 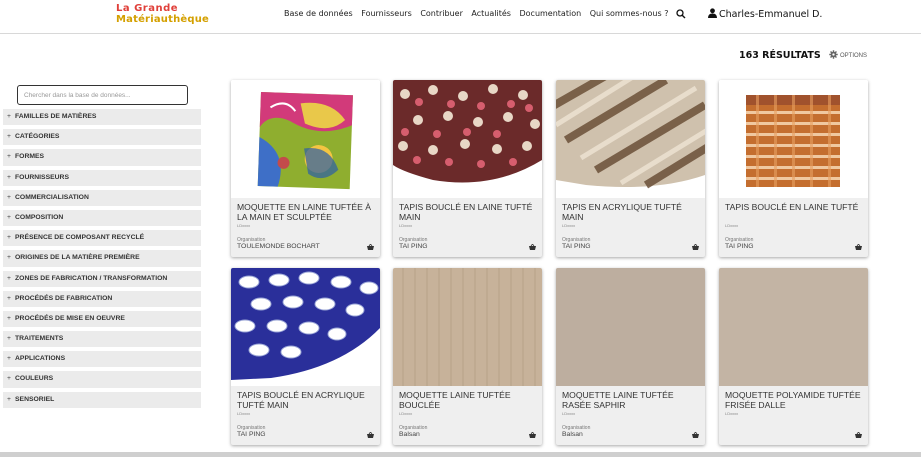 What do you see at coordinates (632, 212) in the screenshot?
I see `product-title: TAPIS EN ACRYLIQUE TUFTÉ MAIN` at bounding box center [632, 212].